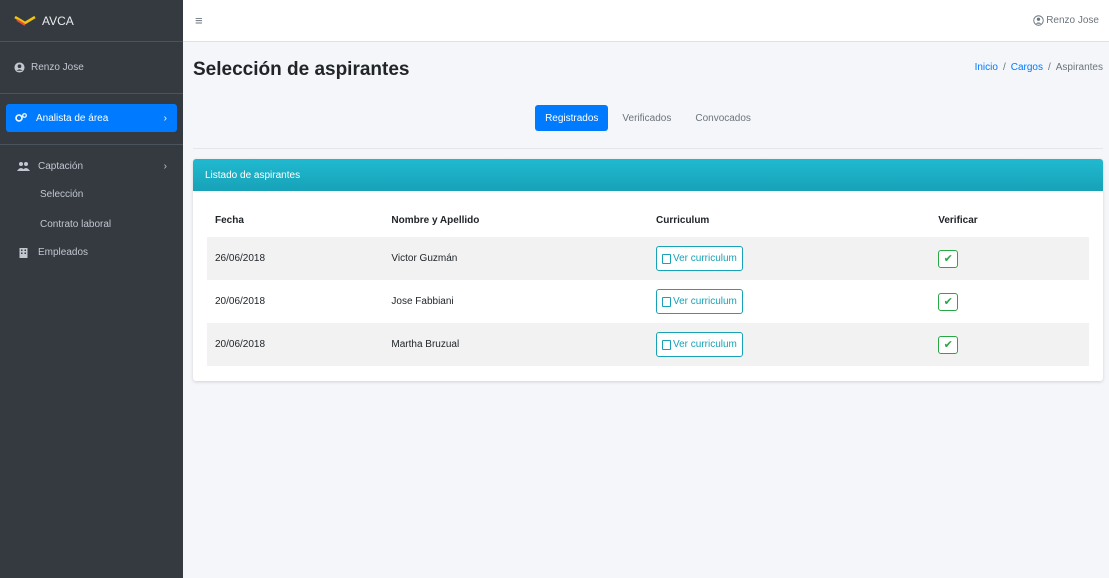 The image size is (1109, 578). I want to click on sidebar-item-analista: Analista de área ›, so click(91, 118).